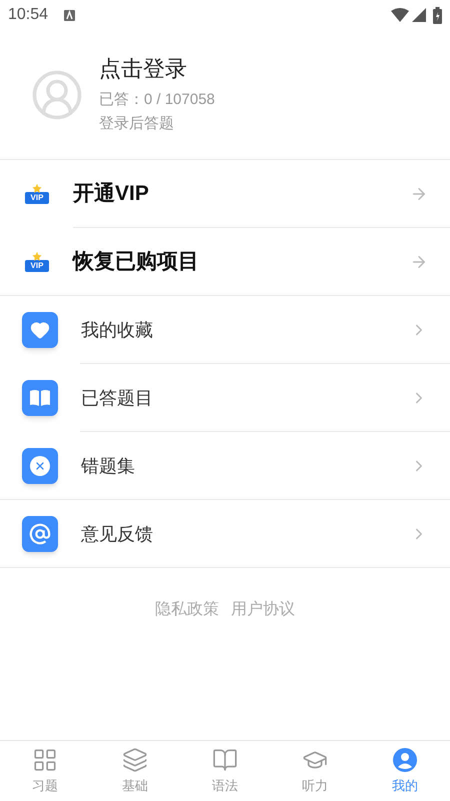 The image size is (450, 801). What do you see at coordinates (225, 330) in the screenshot?
I see `menu-item: 我的收藏` at bounding box center [225, 330].